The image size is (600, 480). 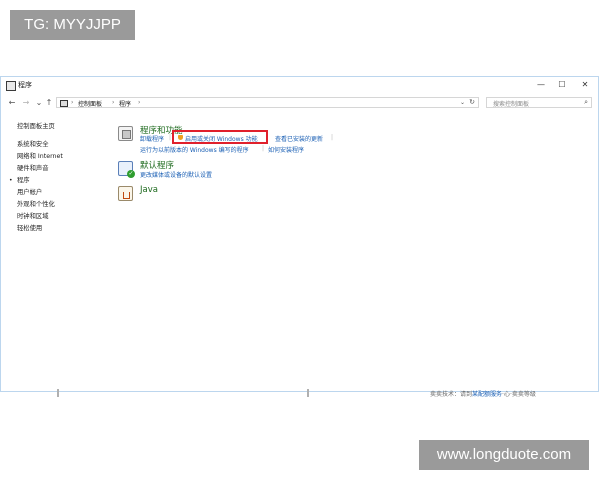 I want to click on breadcrumb-control-panel: 控制面板, so click(x=90, y=103).